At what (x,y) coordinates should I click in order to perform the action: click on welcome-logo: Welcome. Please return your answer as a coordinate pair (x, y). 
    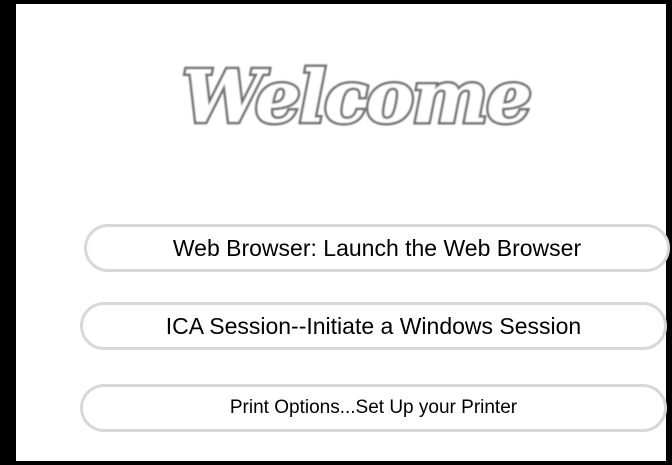
    Looking at the image, I should click on (356, 97).